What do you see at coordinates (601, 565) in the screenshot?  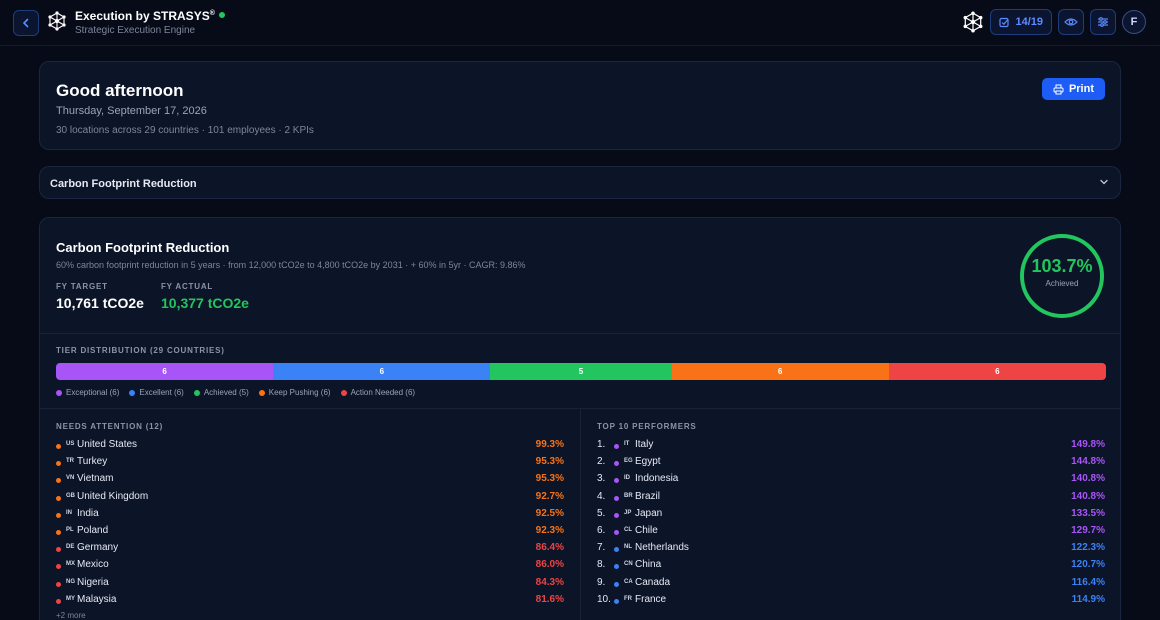 I see `rank-number: 8.` at bounding box center [601, 565].